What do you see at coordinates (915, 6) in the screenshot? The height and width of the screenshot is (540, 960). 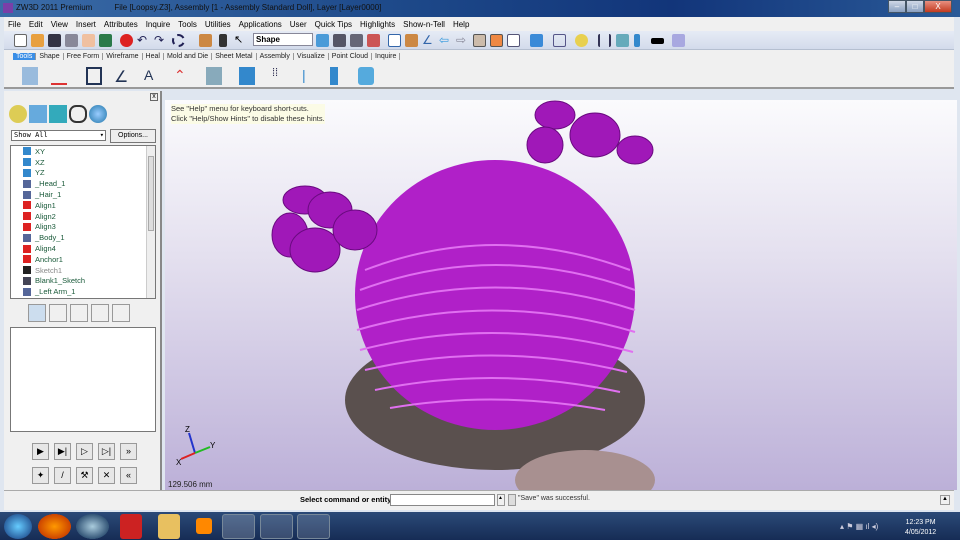 I see `maximize-button: □` at bounding box center [915, 6].